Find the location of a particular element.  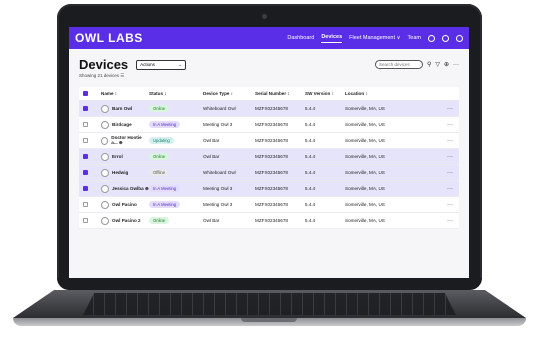

user-account-icon is located at coordinates (459, 38).